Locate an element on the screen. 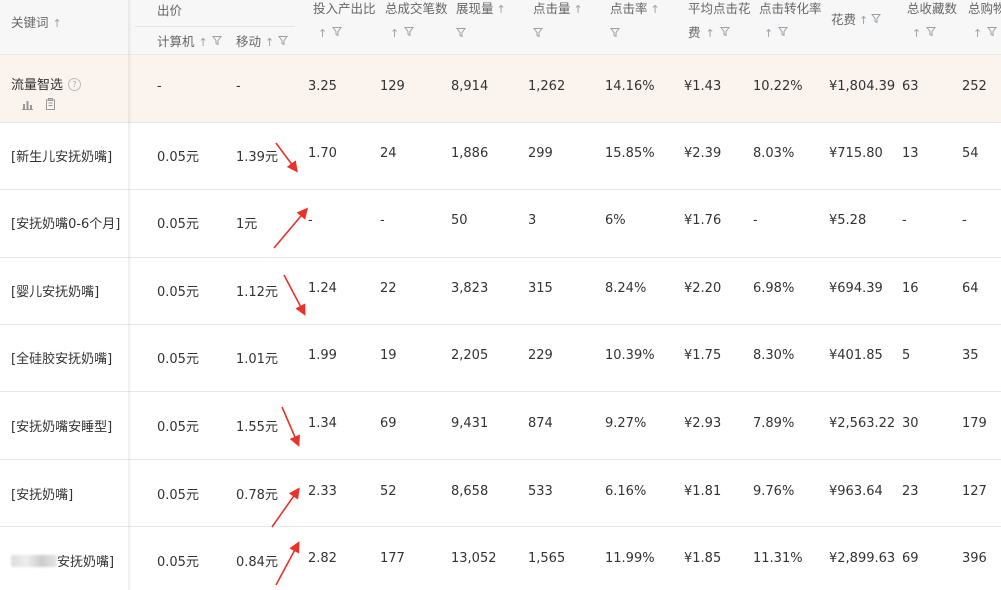 This screenshot has width=1001, height=590. annotation-layer is located at coordinates (290, 364).